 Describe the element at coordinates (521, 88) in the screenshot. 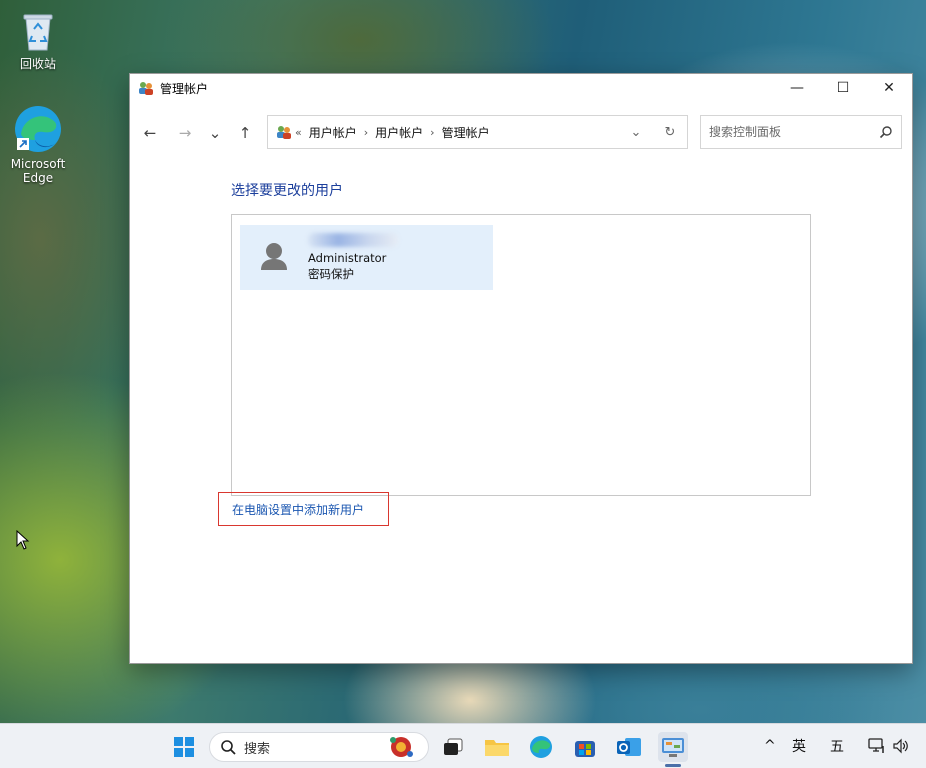

I see `title-bar: 管理帐户 — ☐ ✕` at that location.